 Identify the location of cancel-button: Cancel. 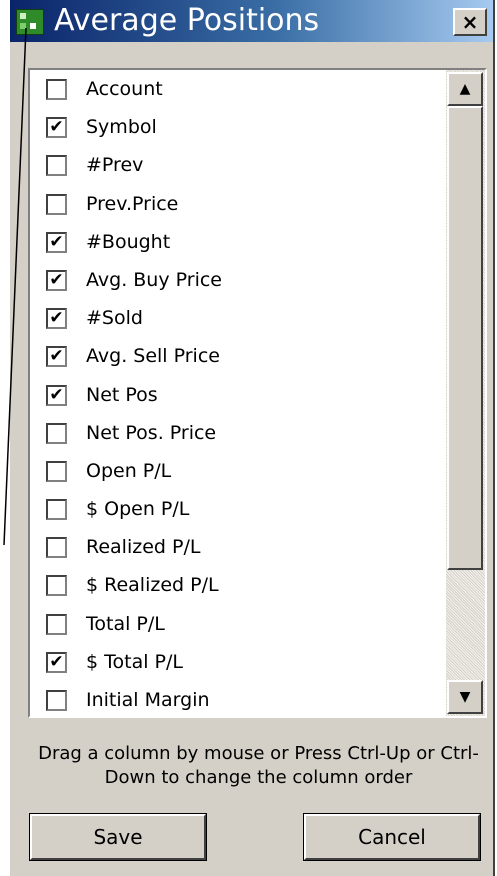
(392, 837).